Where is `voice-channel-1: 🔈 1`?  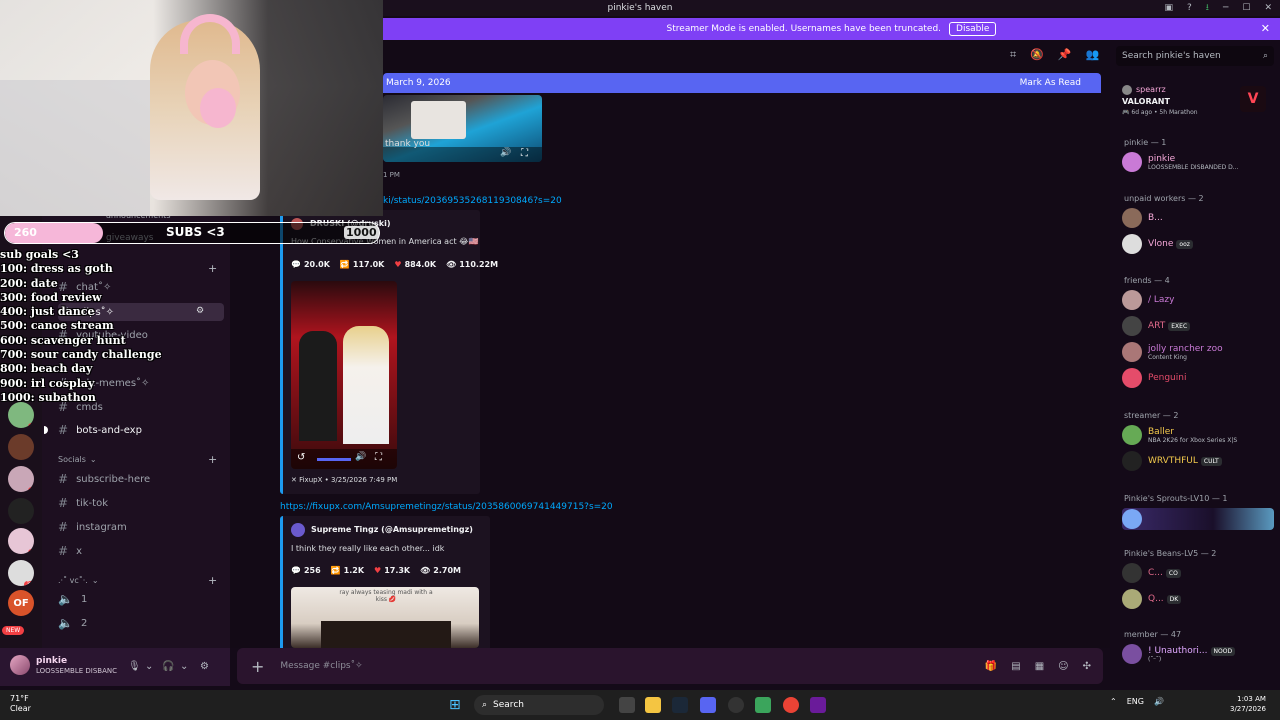
voice-channel-1: 🔈 1 is located at coordinates (72, 599).